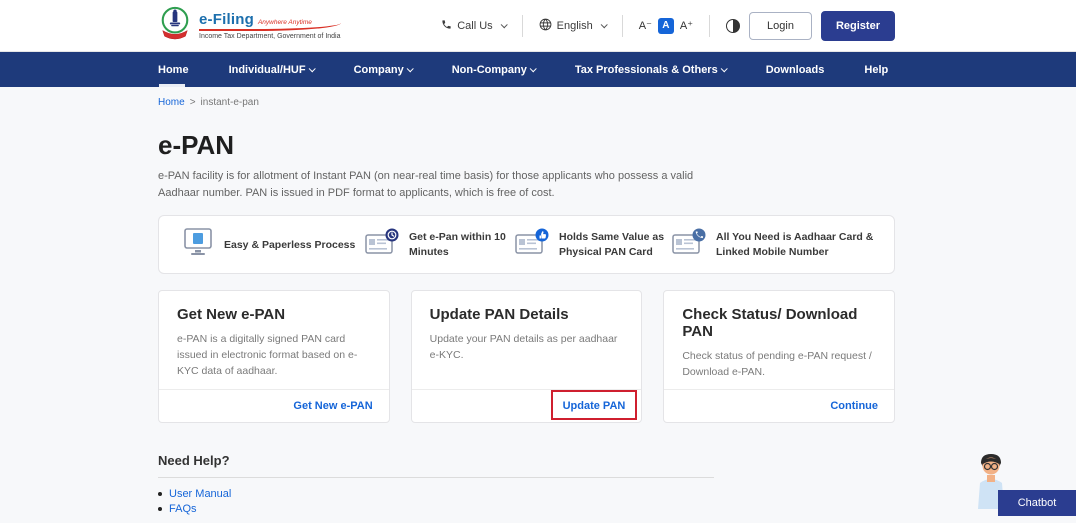 This screenshot has height=523, width=1076. What do you see at coordinates (499, 315) in the screenshot?
I see `card-title: Update PAN Details` at bounding box center [499, 315].